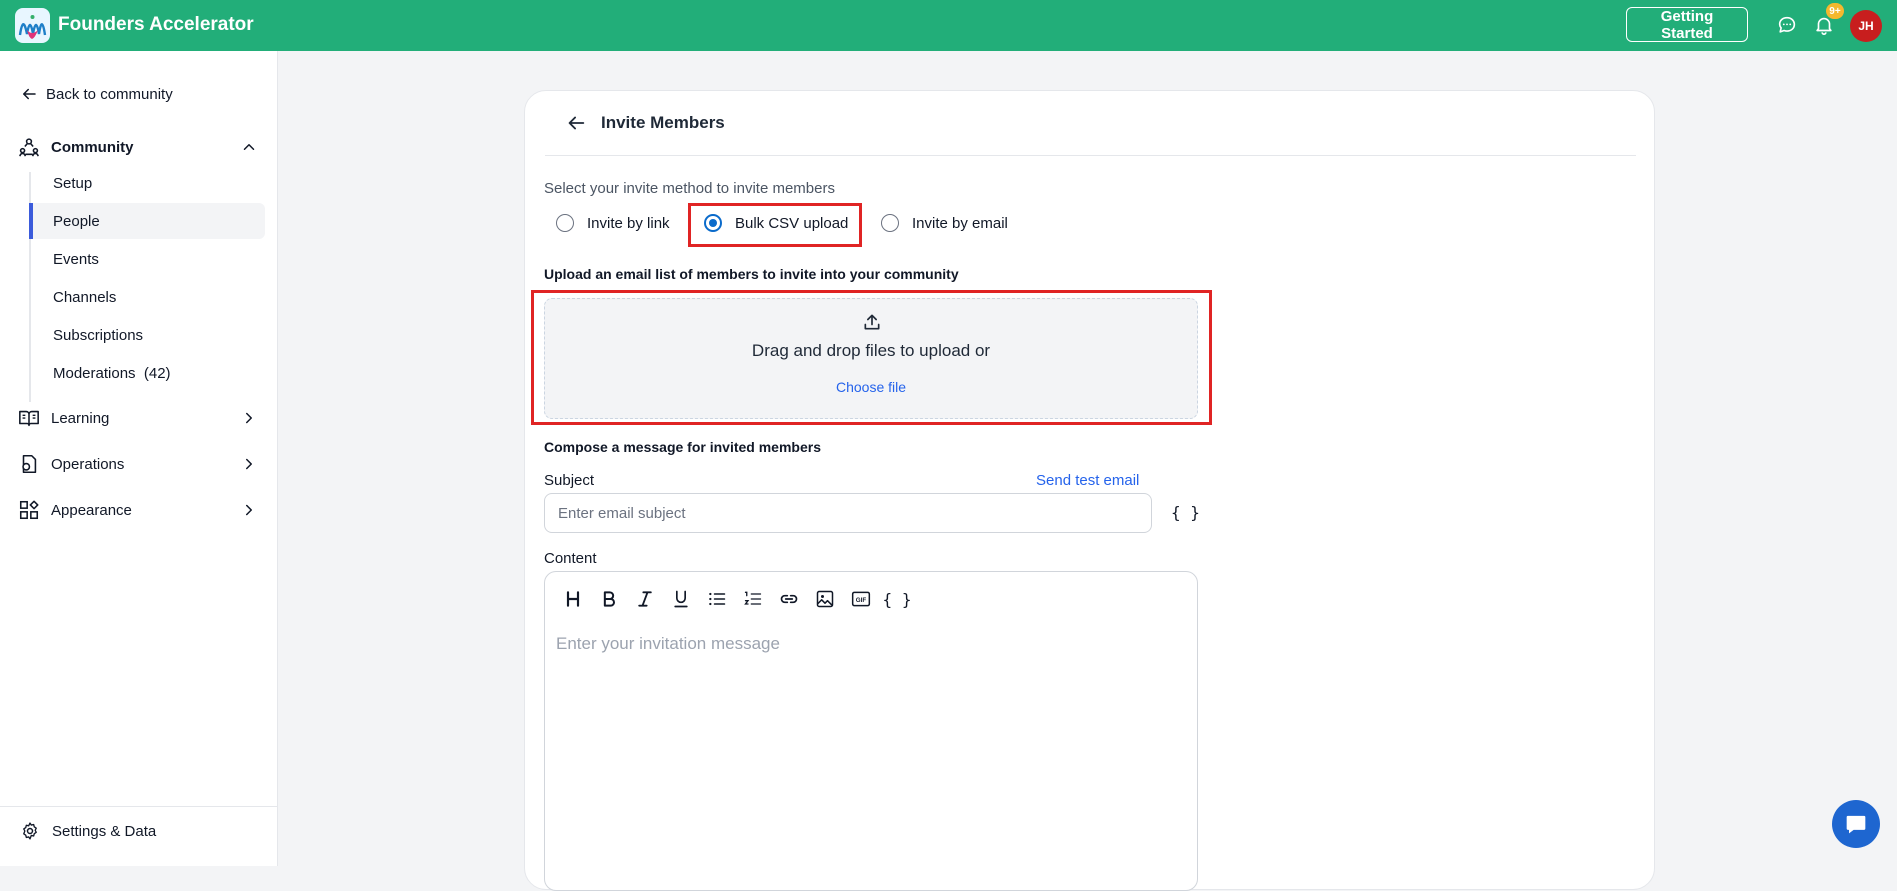 The width and height of the screenshot is (1897, 891). I want to click on gif-icon: GIF, so click(861, 599).